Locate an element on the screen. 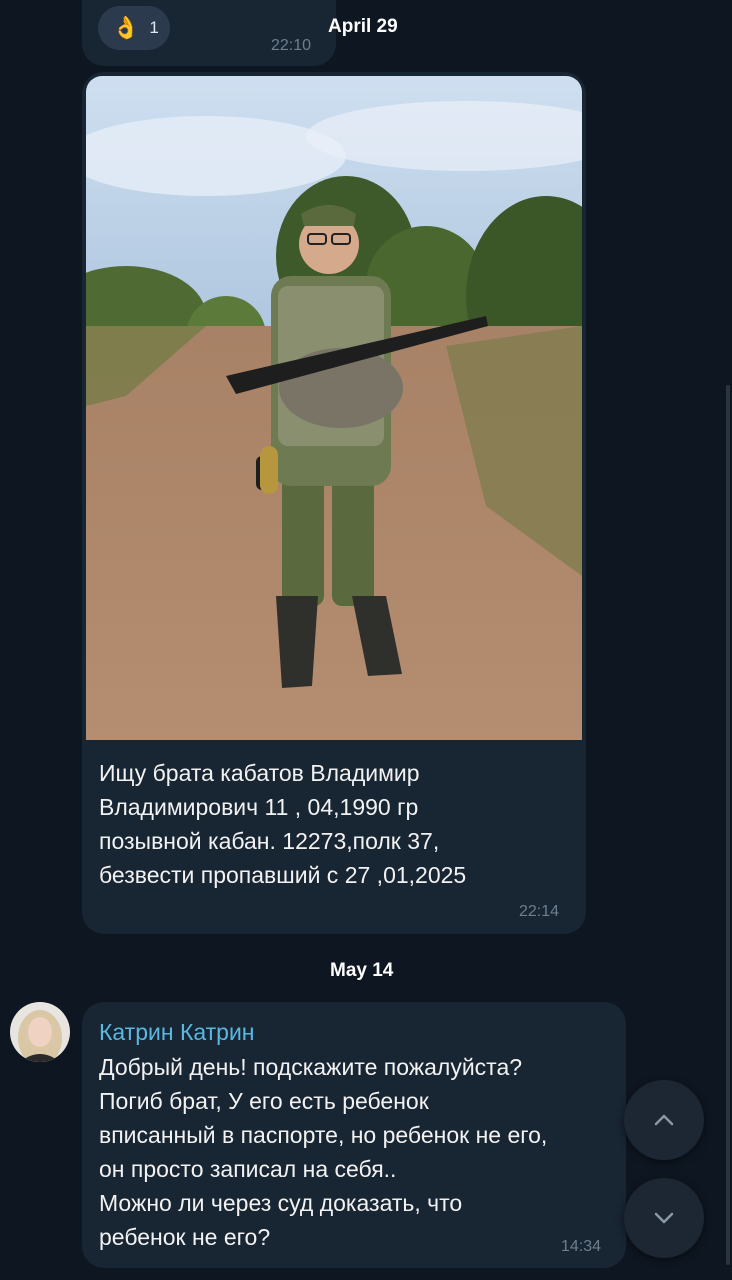 The image size is (732, 1280). message-time: 14:34 is located at coordinates (581, 1246).